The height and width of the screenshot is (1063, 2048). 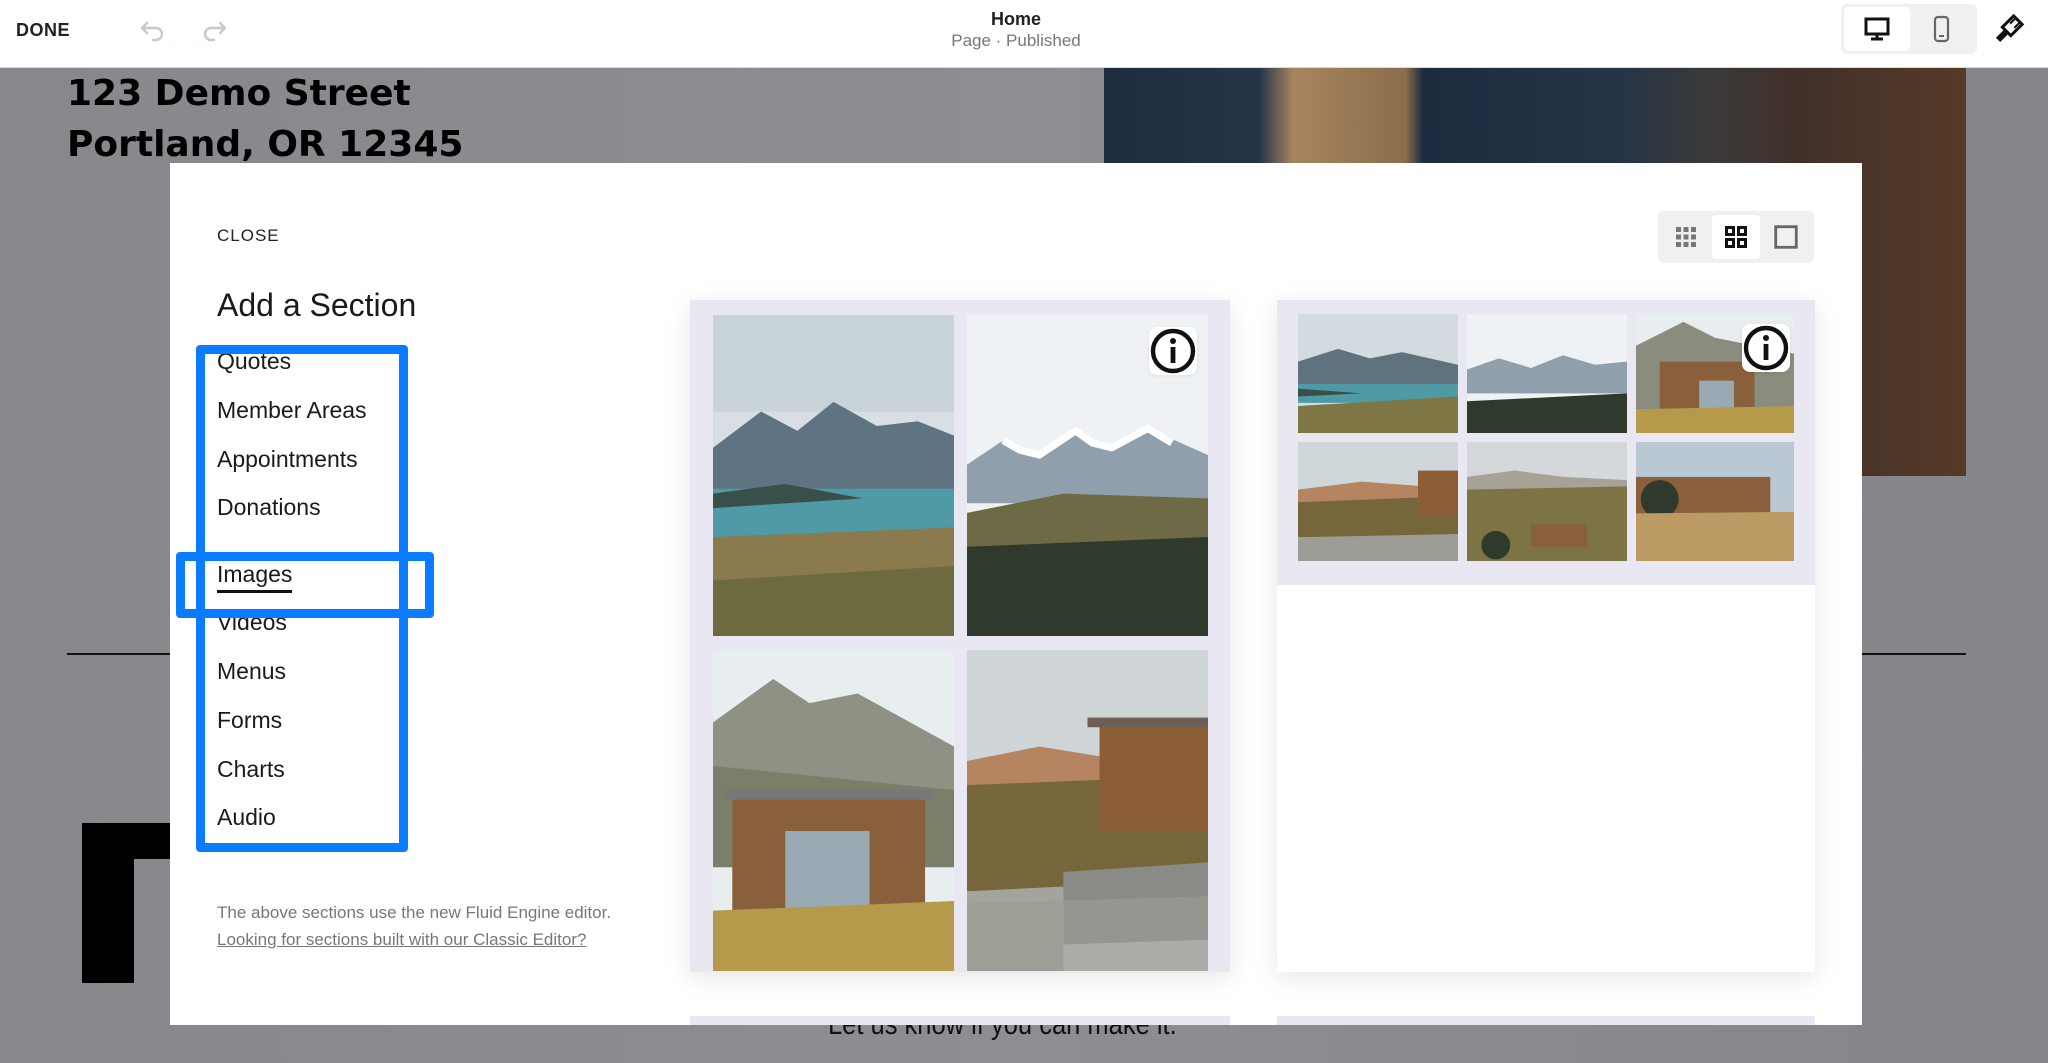 I want to click on view-size-toggle, so click(x=1736, y=237).